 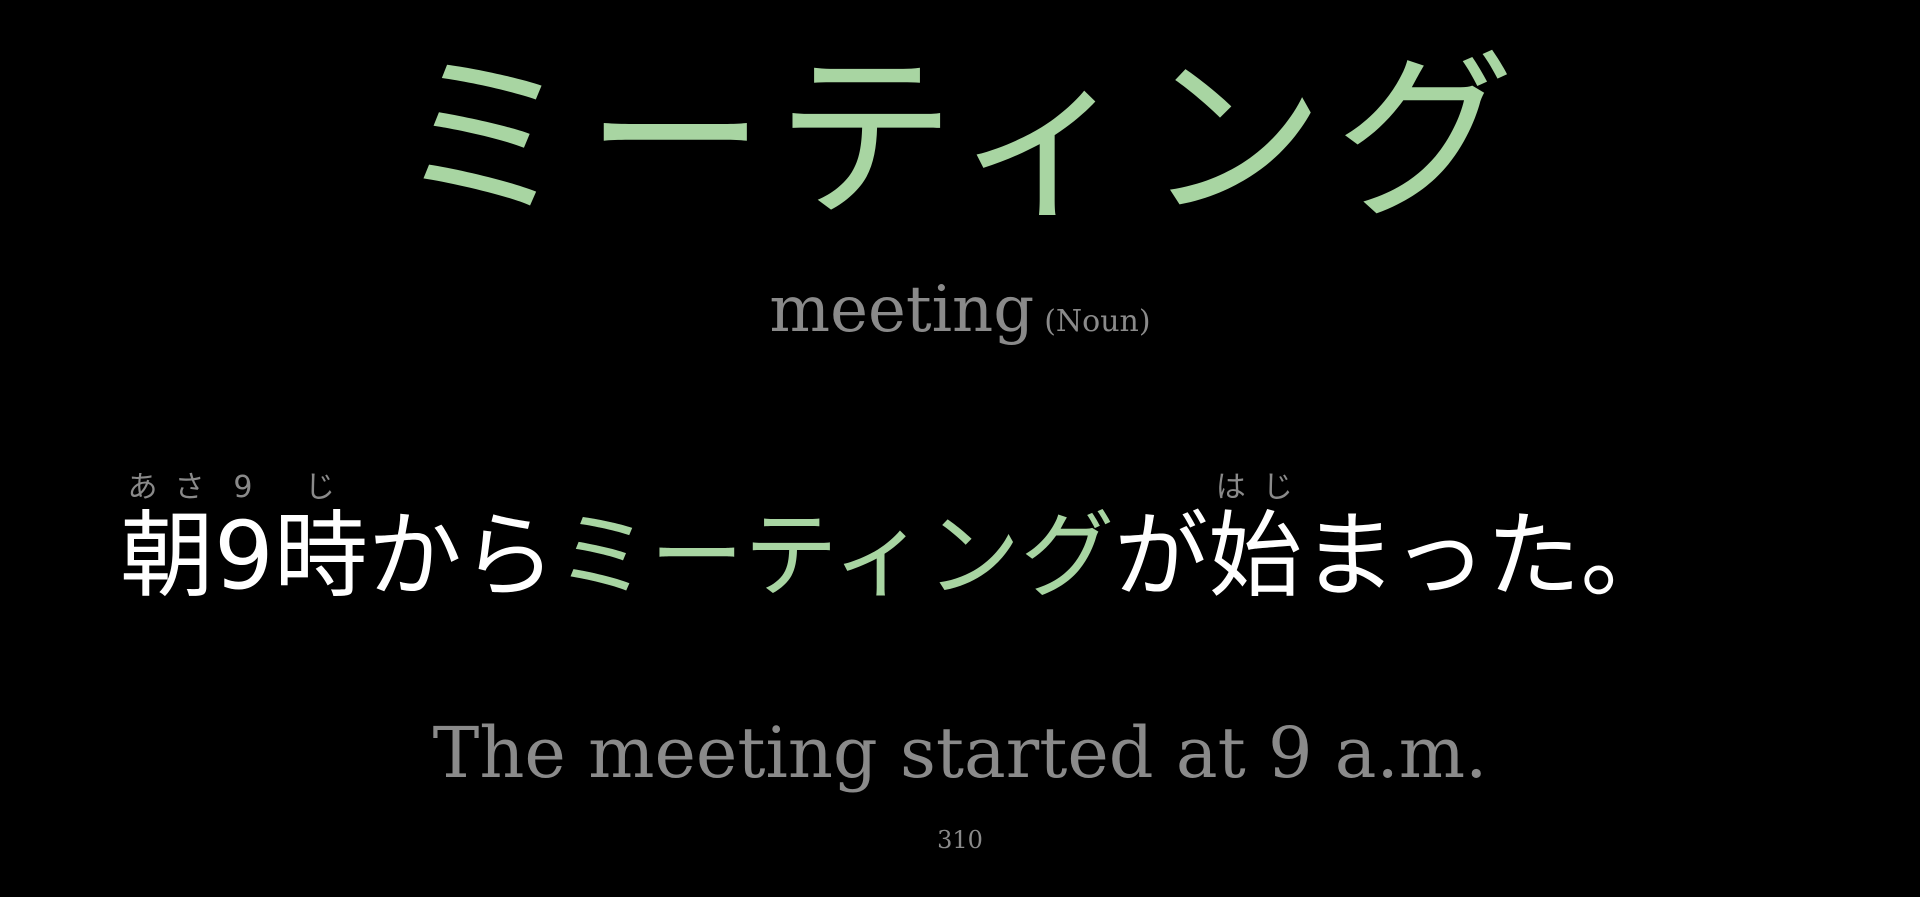 I want to click on gloss-row: meeting (Noun), so click(x=960, y=310).